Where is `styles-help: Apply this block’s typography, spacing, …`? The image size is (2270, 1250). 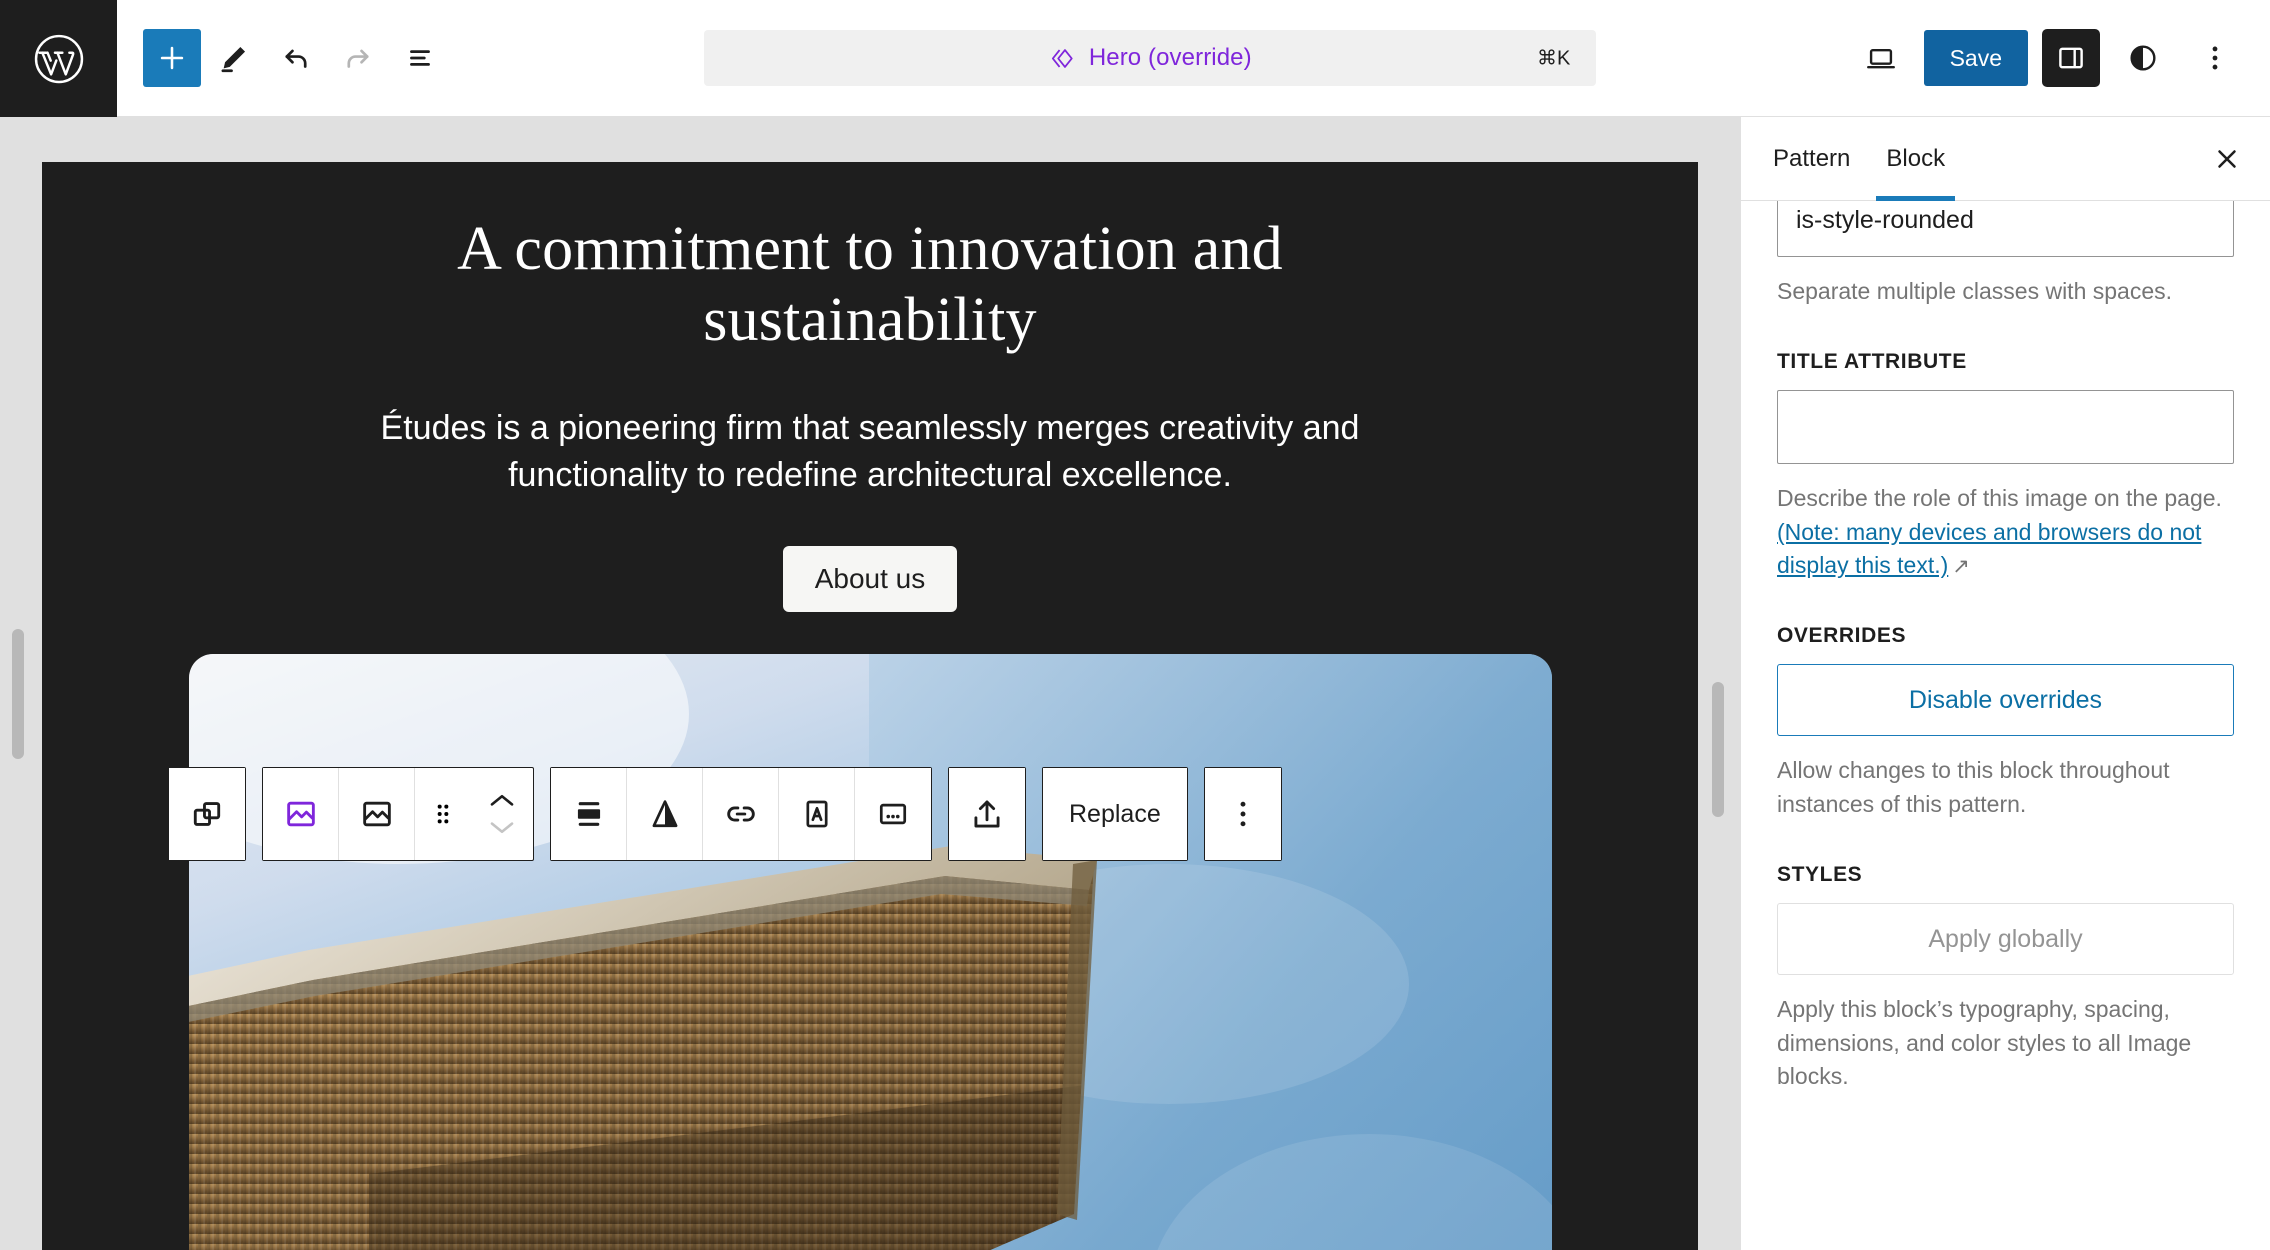 styles-help: Apply this block’s typography, spacing, … is located at coordinates (1984, 1042).